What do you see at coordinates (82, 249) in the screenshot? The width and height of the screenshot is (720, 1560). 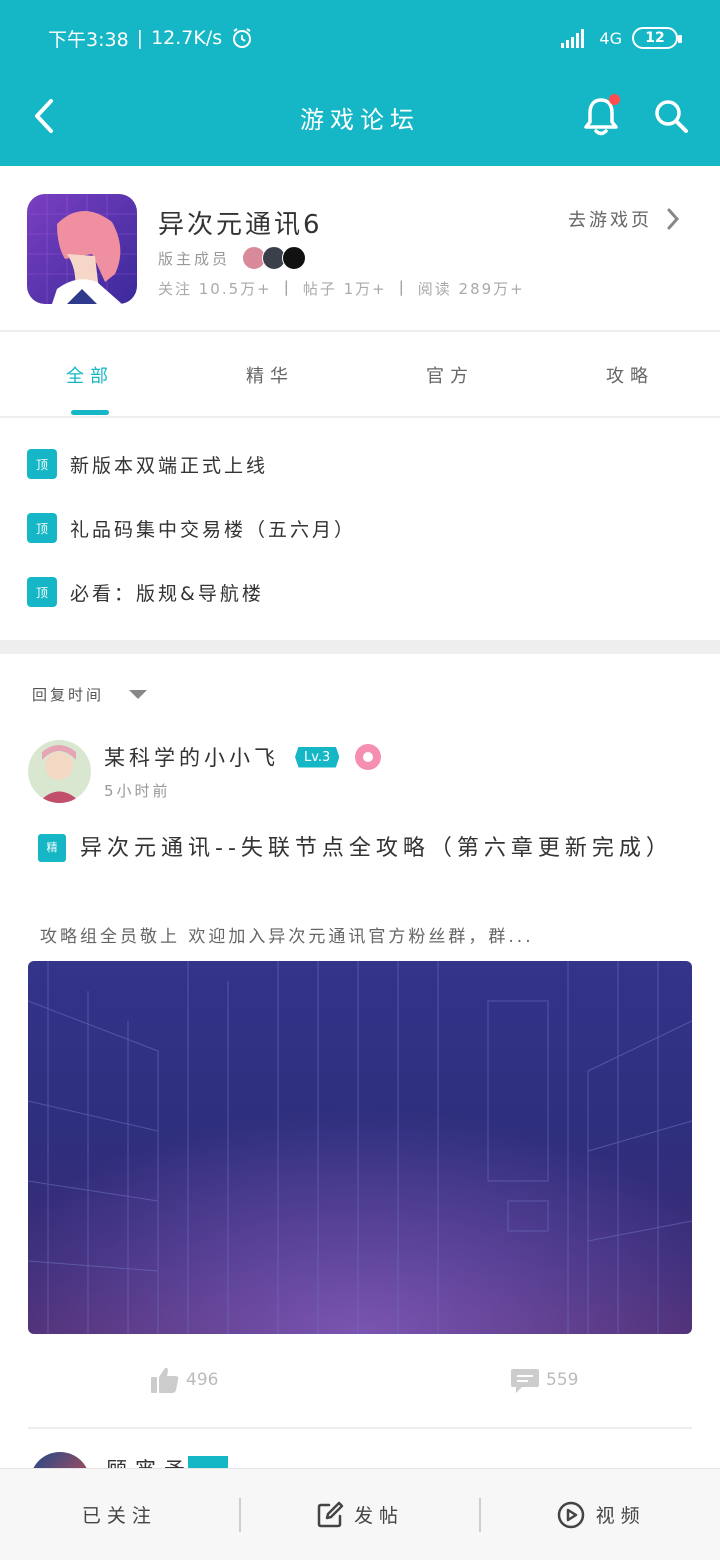 I see `game-icon` at bounding box center [82, 249].